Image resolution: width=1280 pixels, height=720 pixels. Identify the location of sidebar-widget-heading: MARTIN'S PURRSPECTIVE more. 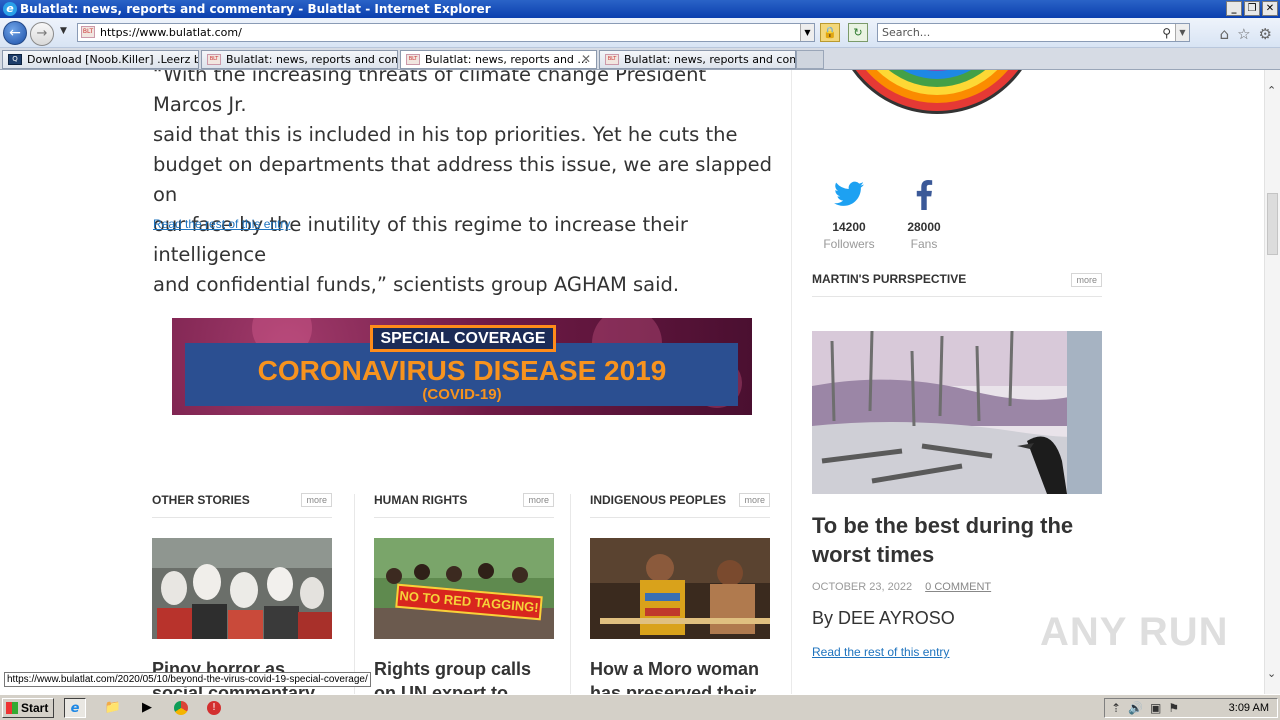
(957, 284).